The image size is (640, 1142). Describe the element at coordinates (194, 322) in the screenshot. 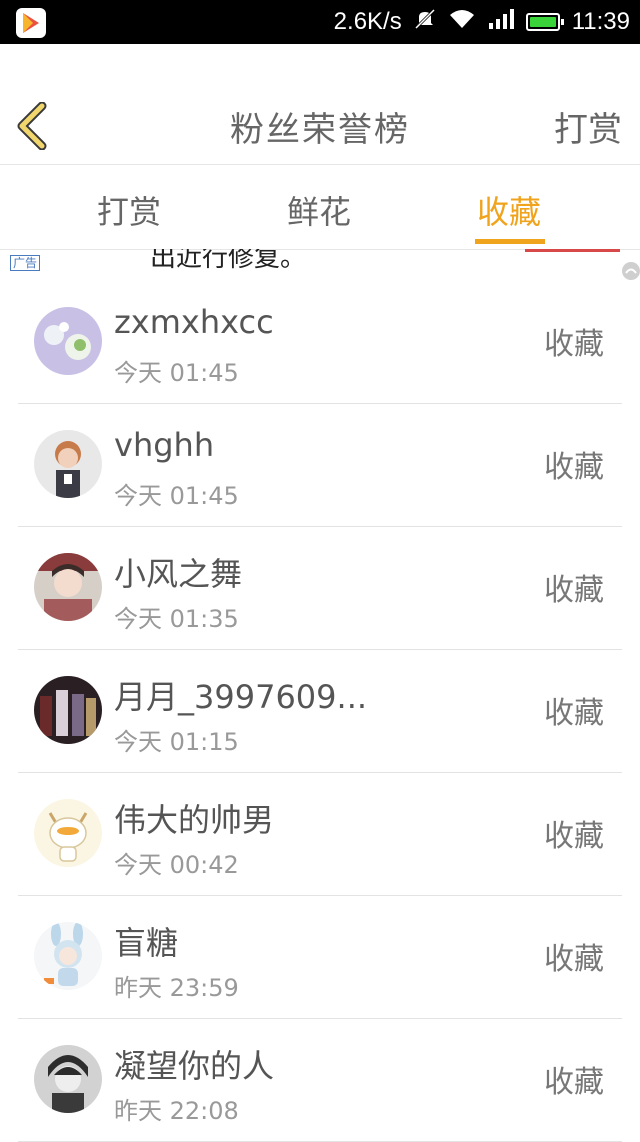

I see `user-name: zxmxhxcc` at that location.